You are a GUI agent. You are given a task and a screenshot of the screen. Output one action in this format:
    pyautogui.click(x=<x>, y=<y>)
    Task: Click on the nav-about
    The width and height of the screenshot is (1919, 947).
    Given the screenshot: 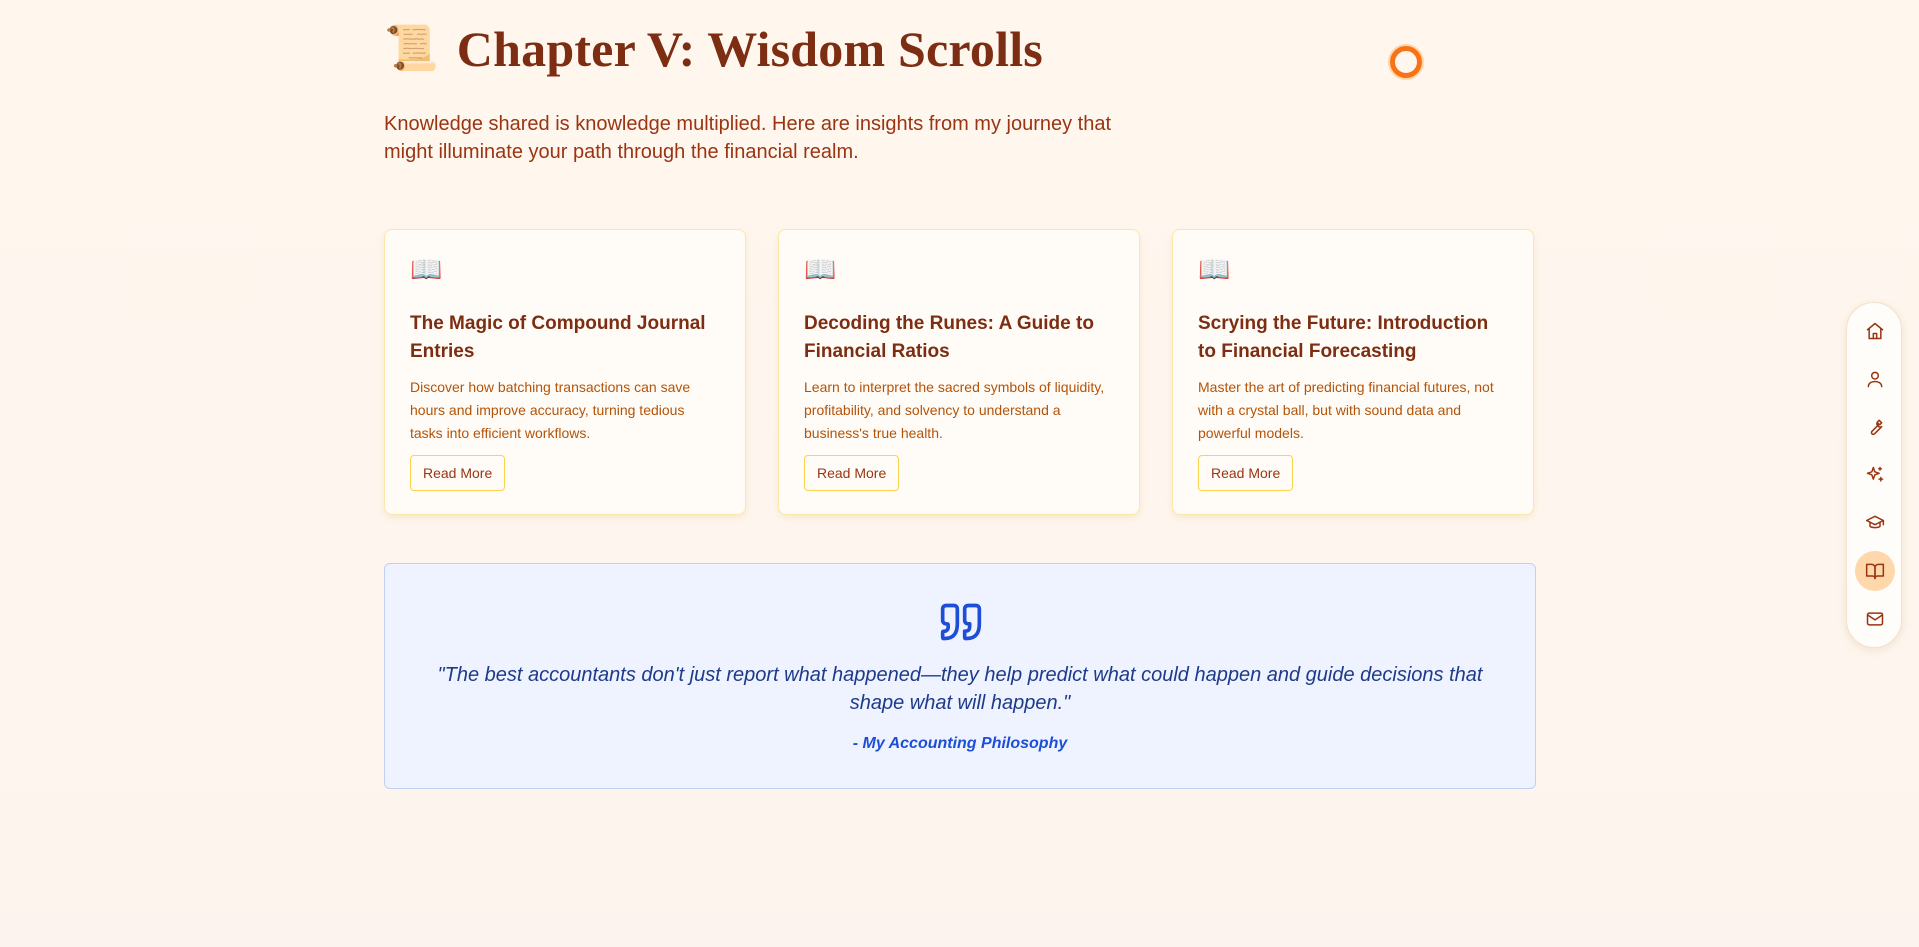 What is the action you would take?
    pyautogui.click(x=1875, y=379)
    